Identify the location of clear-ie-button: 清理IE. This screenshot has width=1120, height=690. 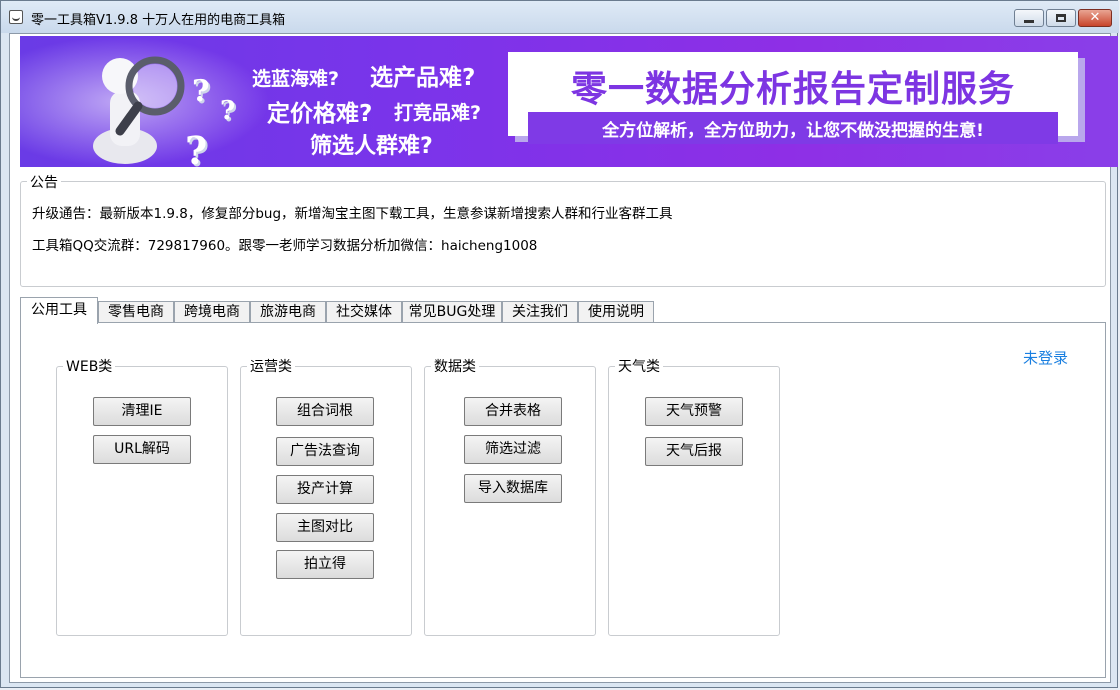
(142, 411).